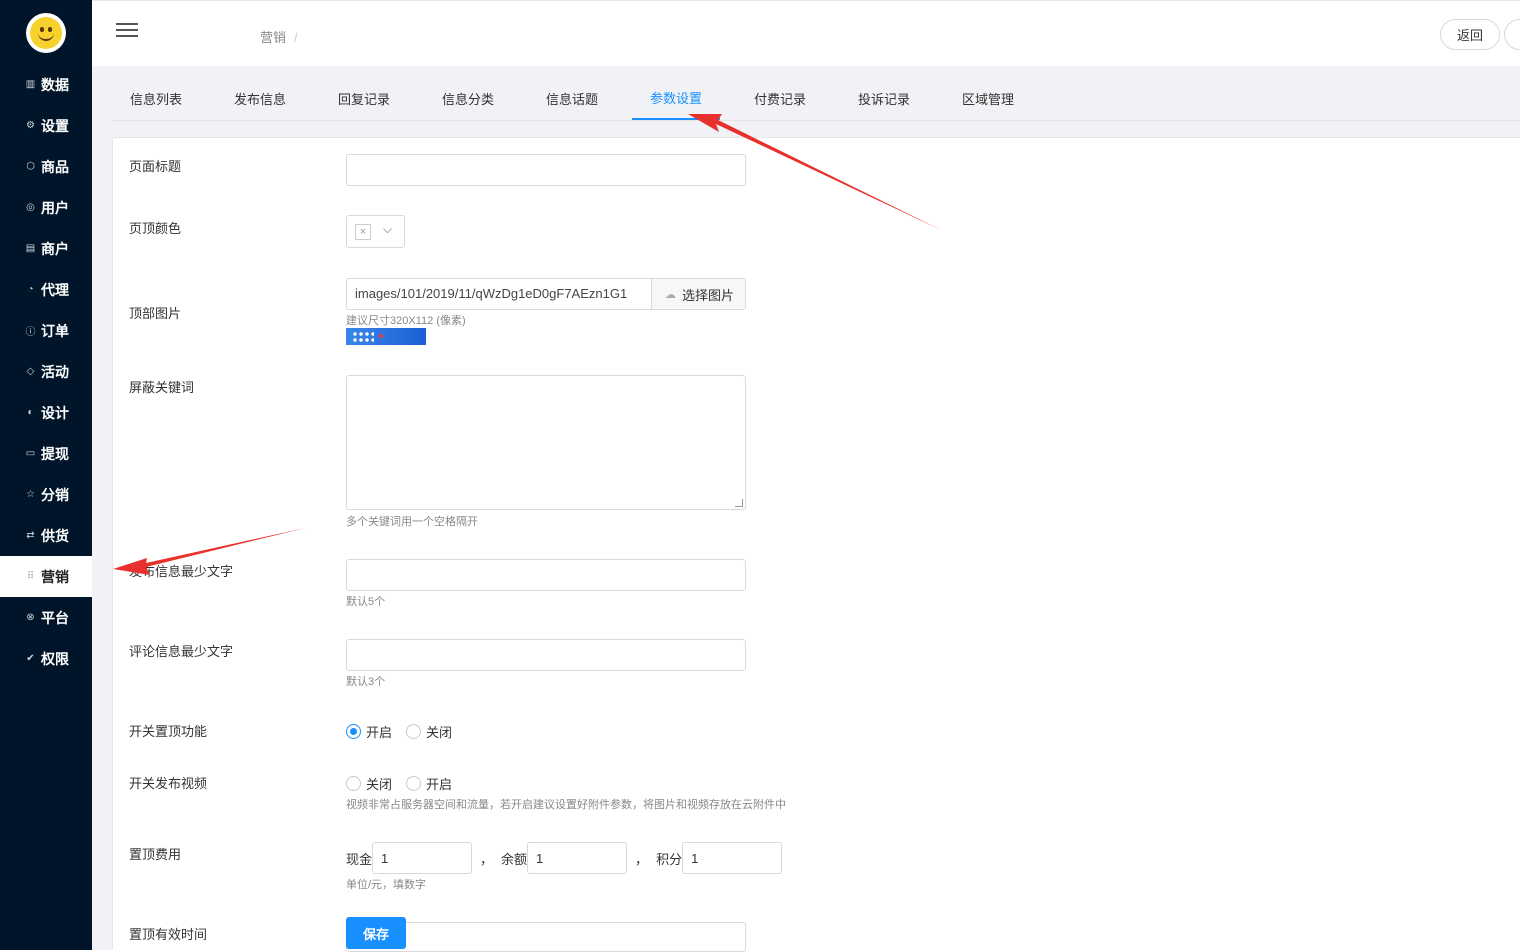 This screenshot has height=952, width=1520. What do you see at coordinates (707, 295) in the screenshot?
I see `select-image-label: 选择图片` at bounding box center [707, 295].